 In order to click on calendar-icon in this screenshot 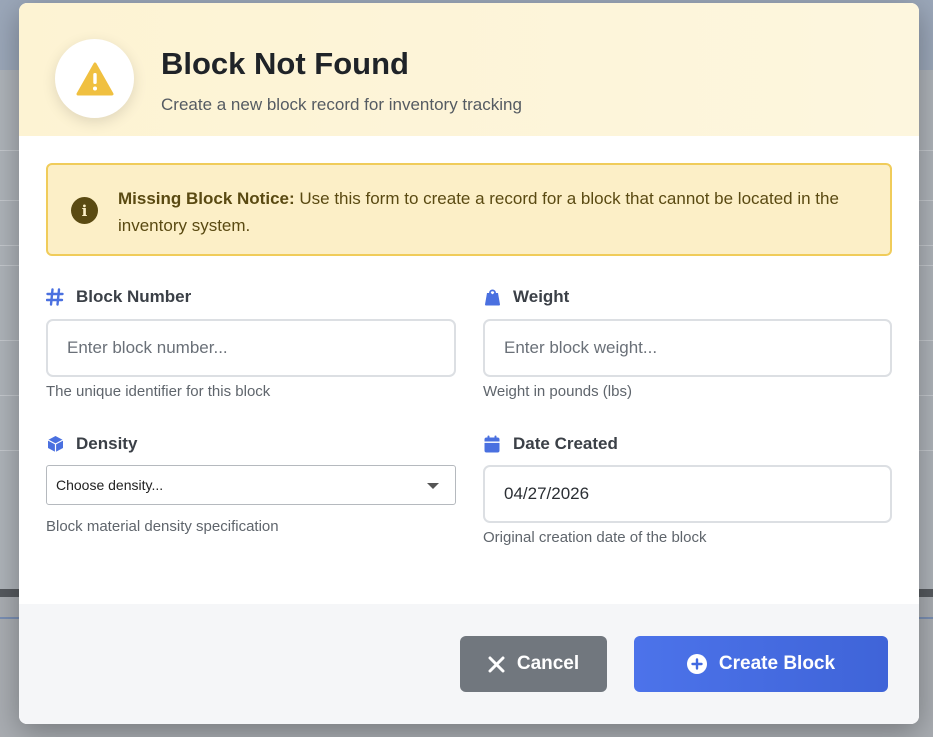, I will do `click(492, 444)`.